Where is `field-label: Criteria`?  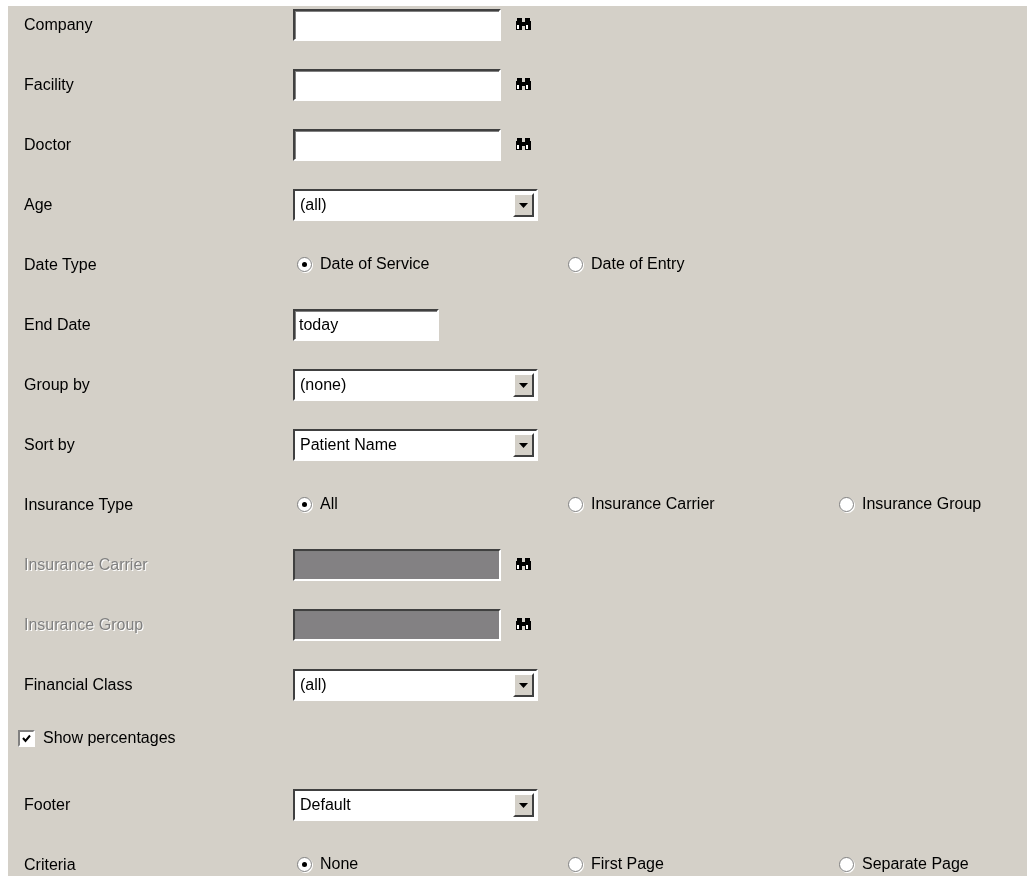 field-label: Criteria is located at coordinates (50, 865).